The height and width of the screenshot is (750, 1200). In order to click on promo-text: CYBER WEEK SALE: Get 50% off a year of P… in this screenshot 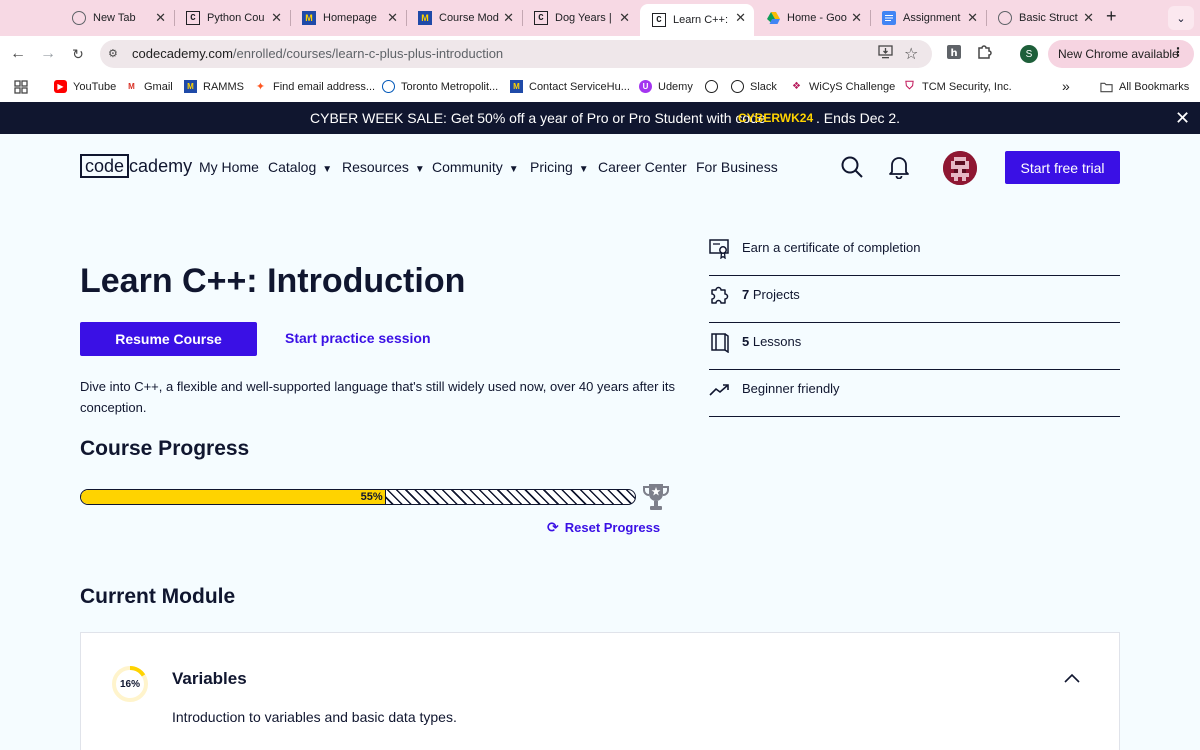, I will do `click(538, 118)`.